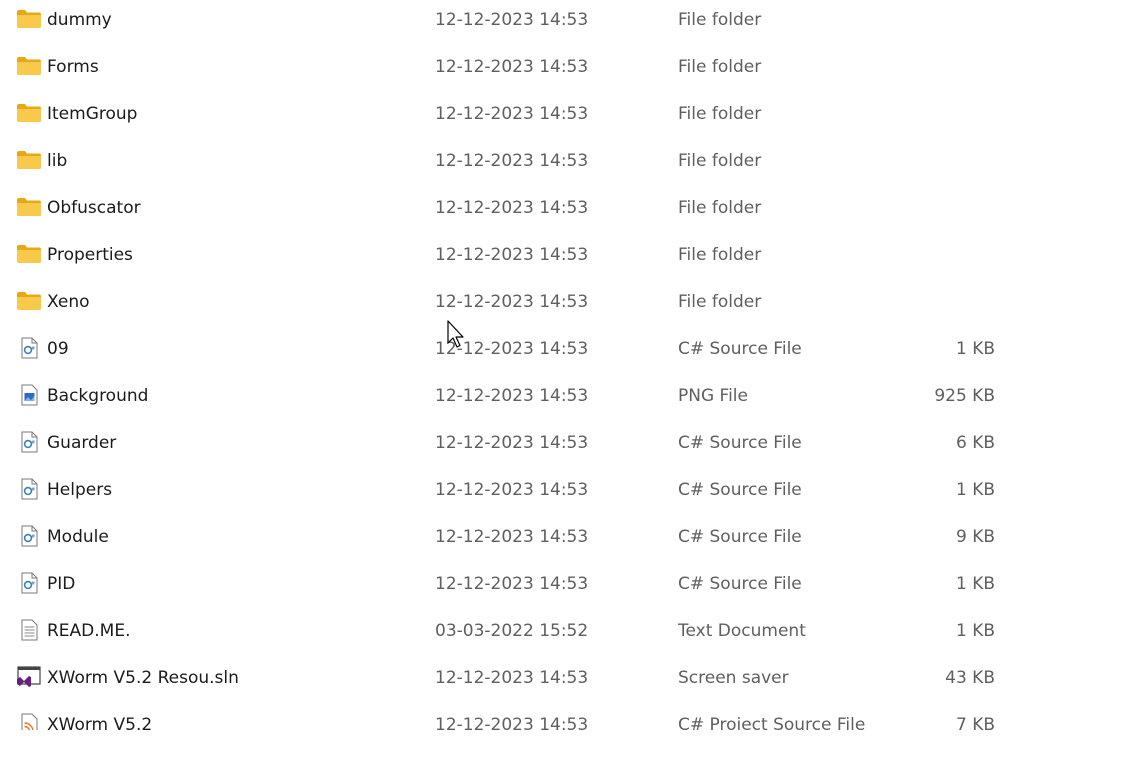 The height and width of the screenshot is (760, 1143). What do you see at coordinates (89, 631) in the screenshot?
I see `file-name: READ.ME.` at bounding box center [89, 631].